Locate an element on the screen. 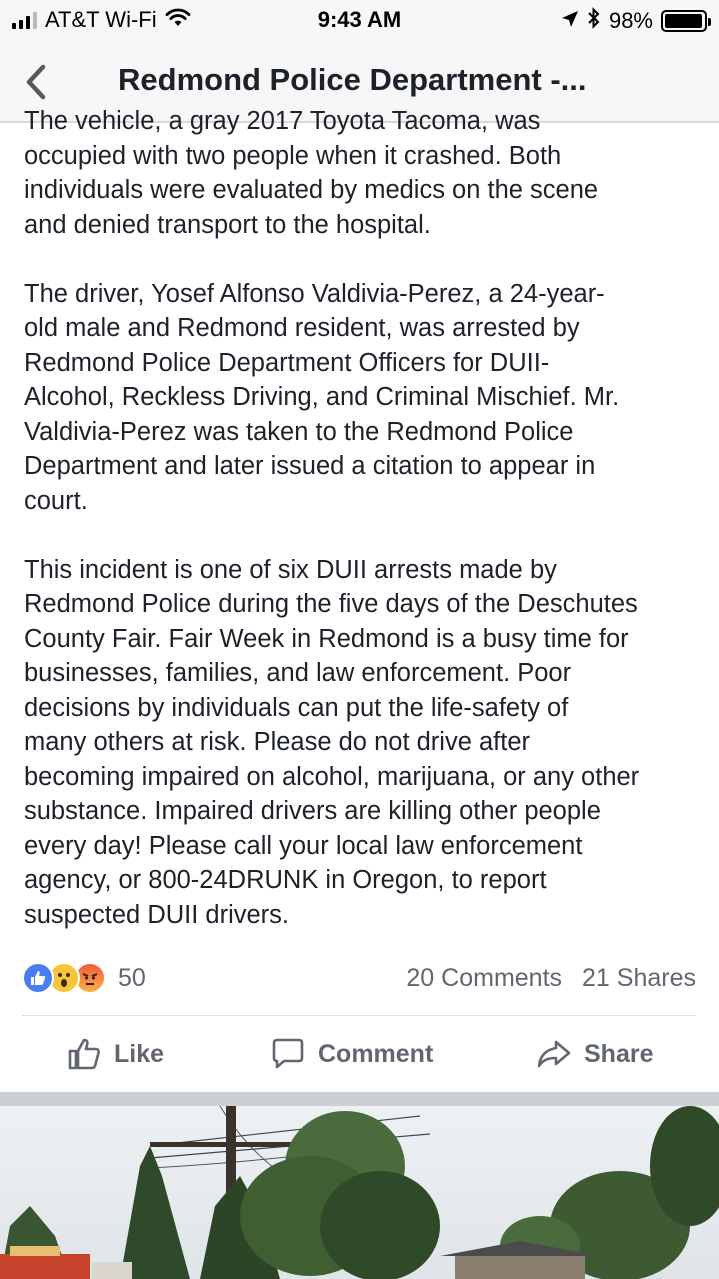 The width and height of the screenshot is (719, 1279). bluetooth-icon is located at coordinates (594, 21).